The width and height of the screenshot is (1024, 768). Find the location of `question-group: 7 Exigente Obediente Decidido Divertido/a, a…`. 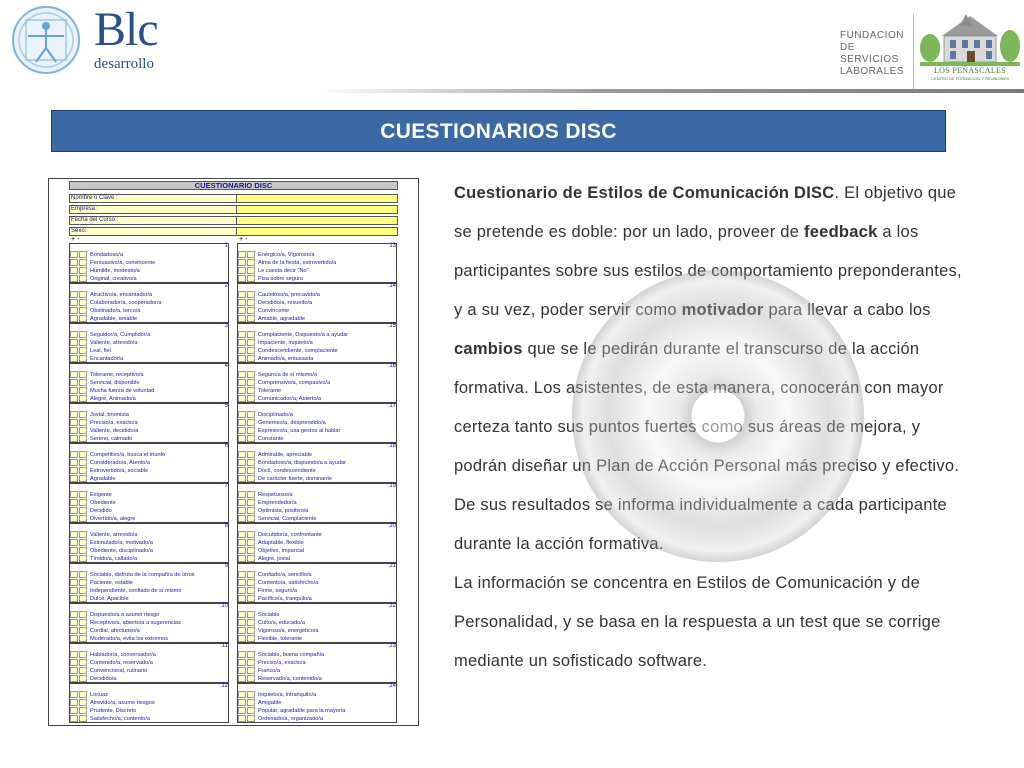

question-group: 7 Exigente Obediente Decidido Divertido/a, a… is located at coordinates (149, 503).